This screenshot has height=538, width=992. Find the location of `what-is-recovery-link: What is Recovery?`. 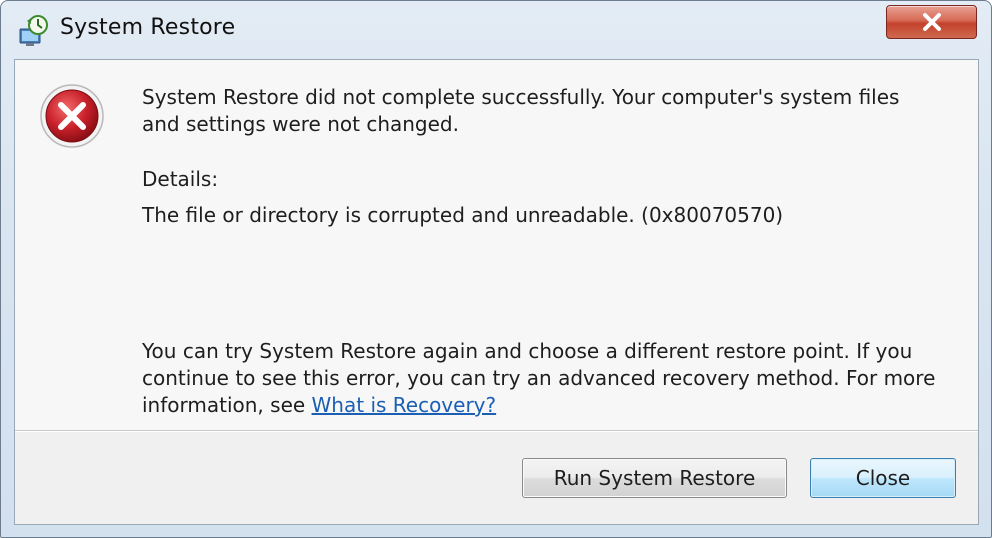

what-is-recovery-link: What is Recovery? is located at coordinates (404, 405).